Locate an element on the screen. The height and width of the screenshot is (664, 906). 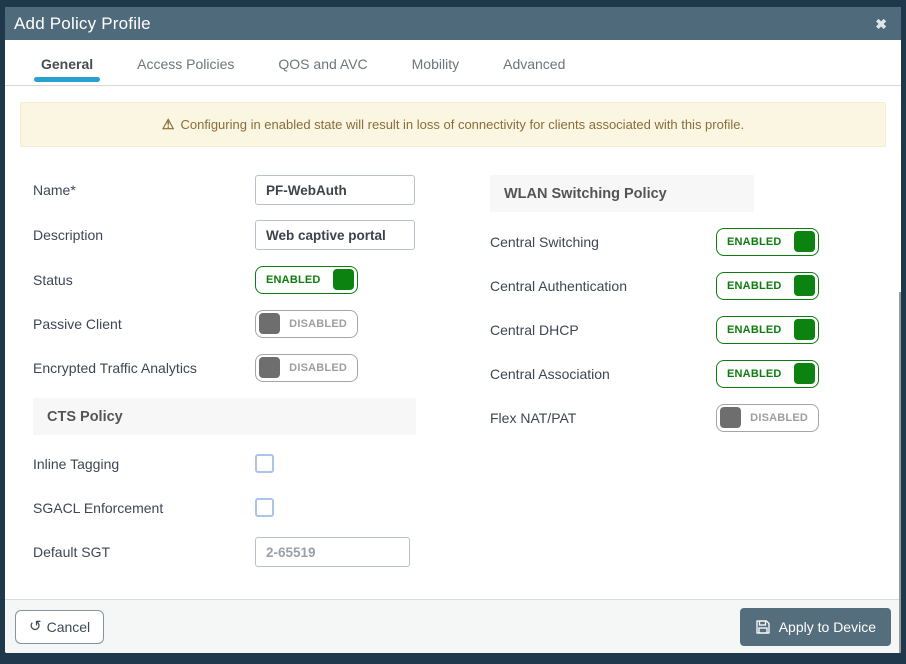
central-association-row: Central Association ENABLED is located at coordinates (681, 373).